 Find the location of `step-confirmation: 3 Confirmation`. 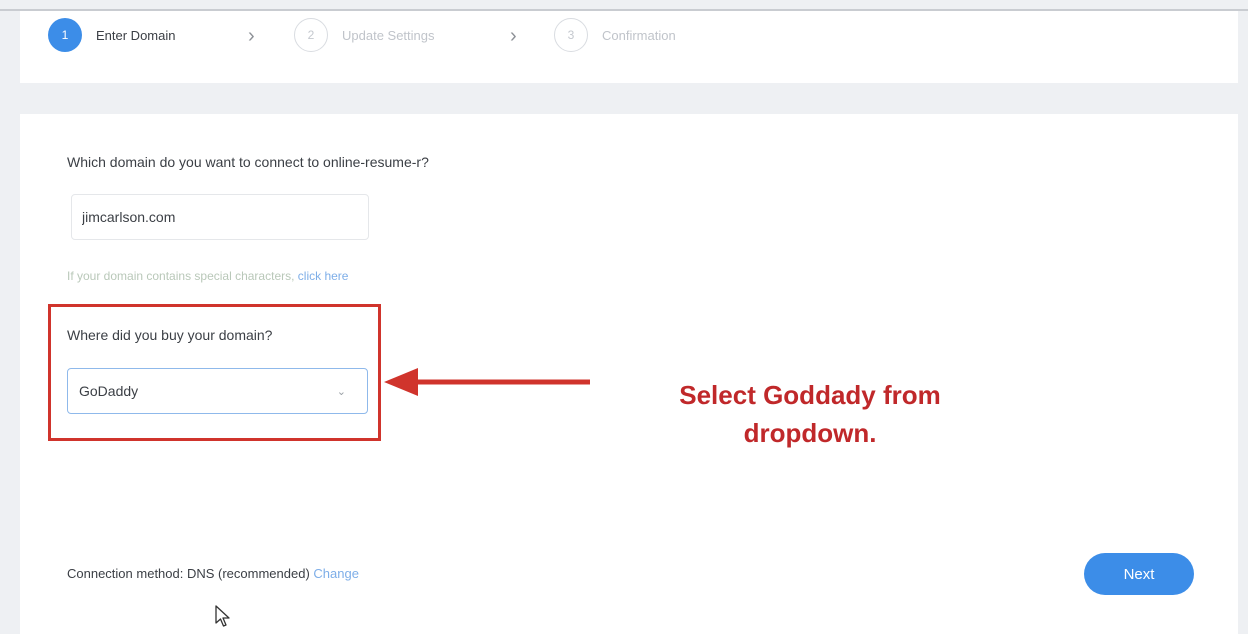

step-confirmation: 3 Confirmation is located at coordinates (615, 35).